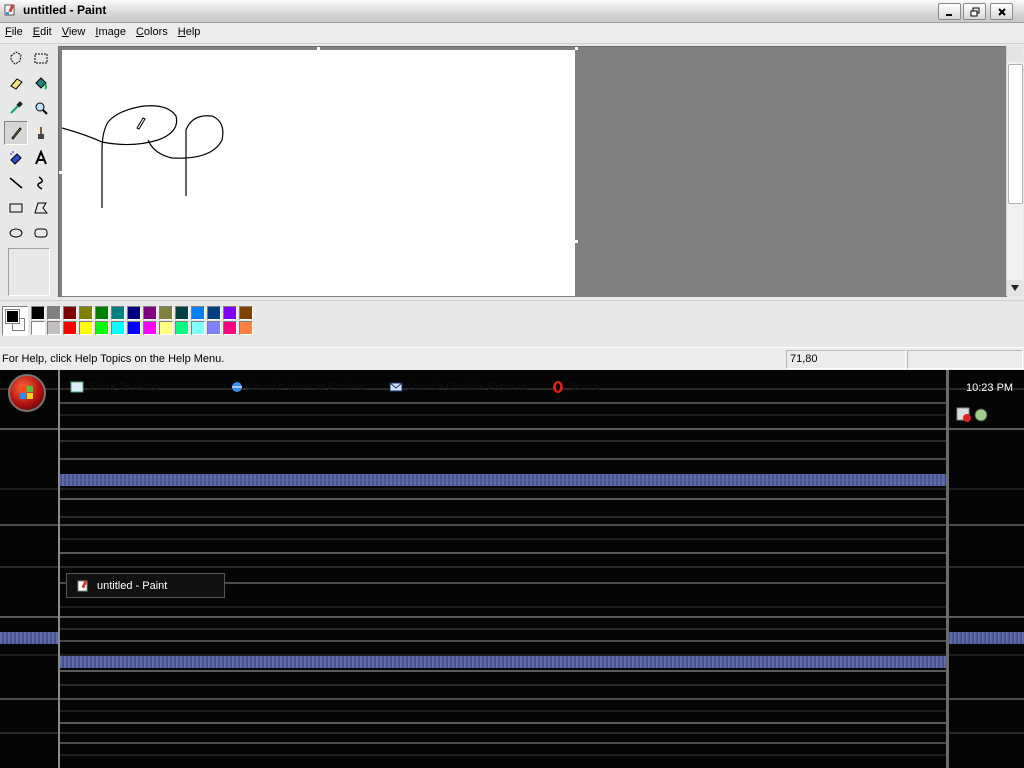  What do you see at coordinates (503, 662) in the screenshot?
I see `screen-artifact-band` at bounding box center [503, 662].